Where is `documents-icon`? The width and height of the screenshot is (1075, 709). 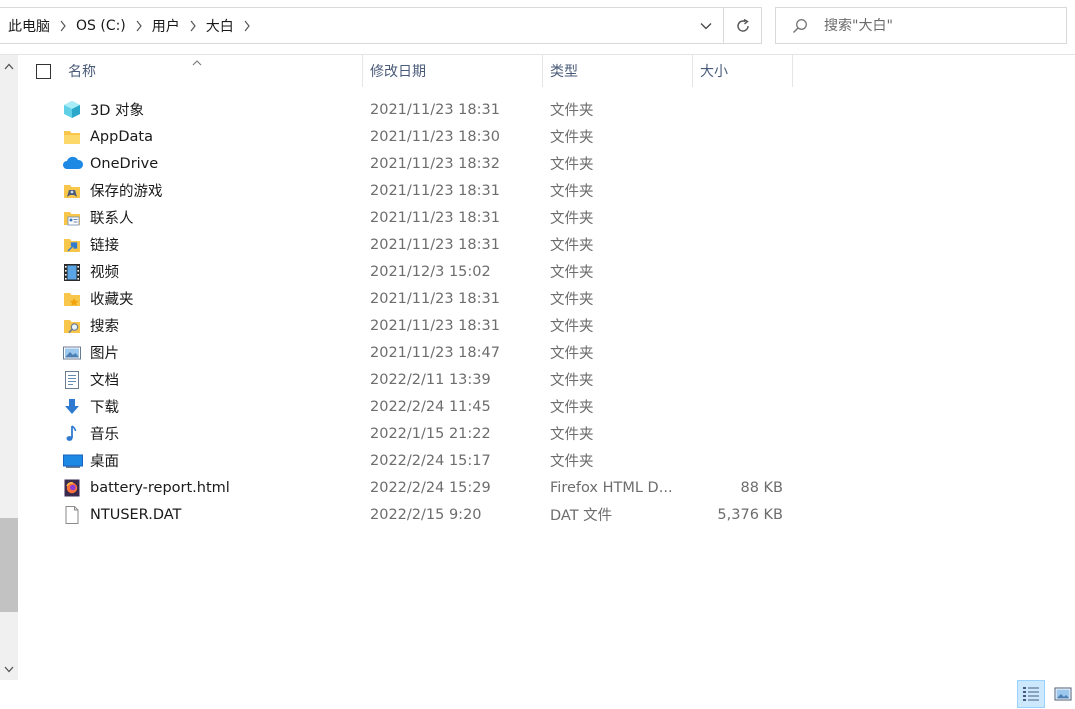
documents-icon is located at coordinates (76, 379).